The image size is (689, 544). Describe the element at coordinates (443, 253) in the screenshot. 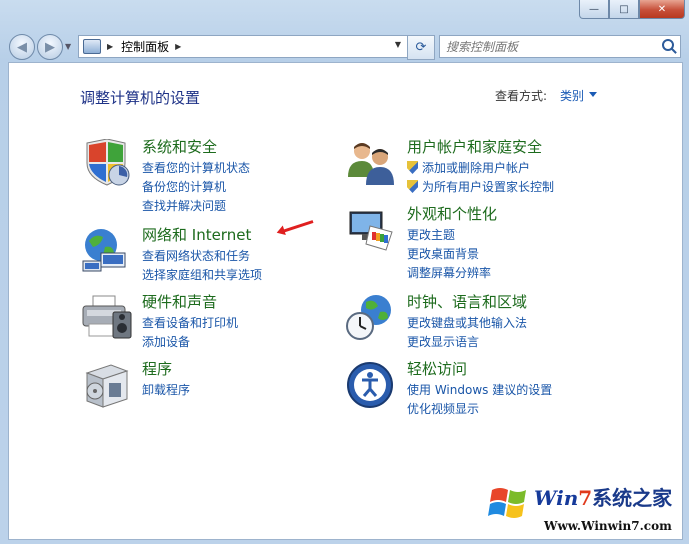

I see `link-change-desktop-background: 更改桌面背景` at that location.